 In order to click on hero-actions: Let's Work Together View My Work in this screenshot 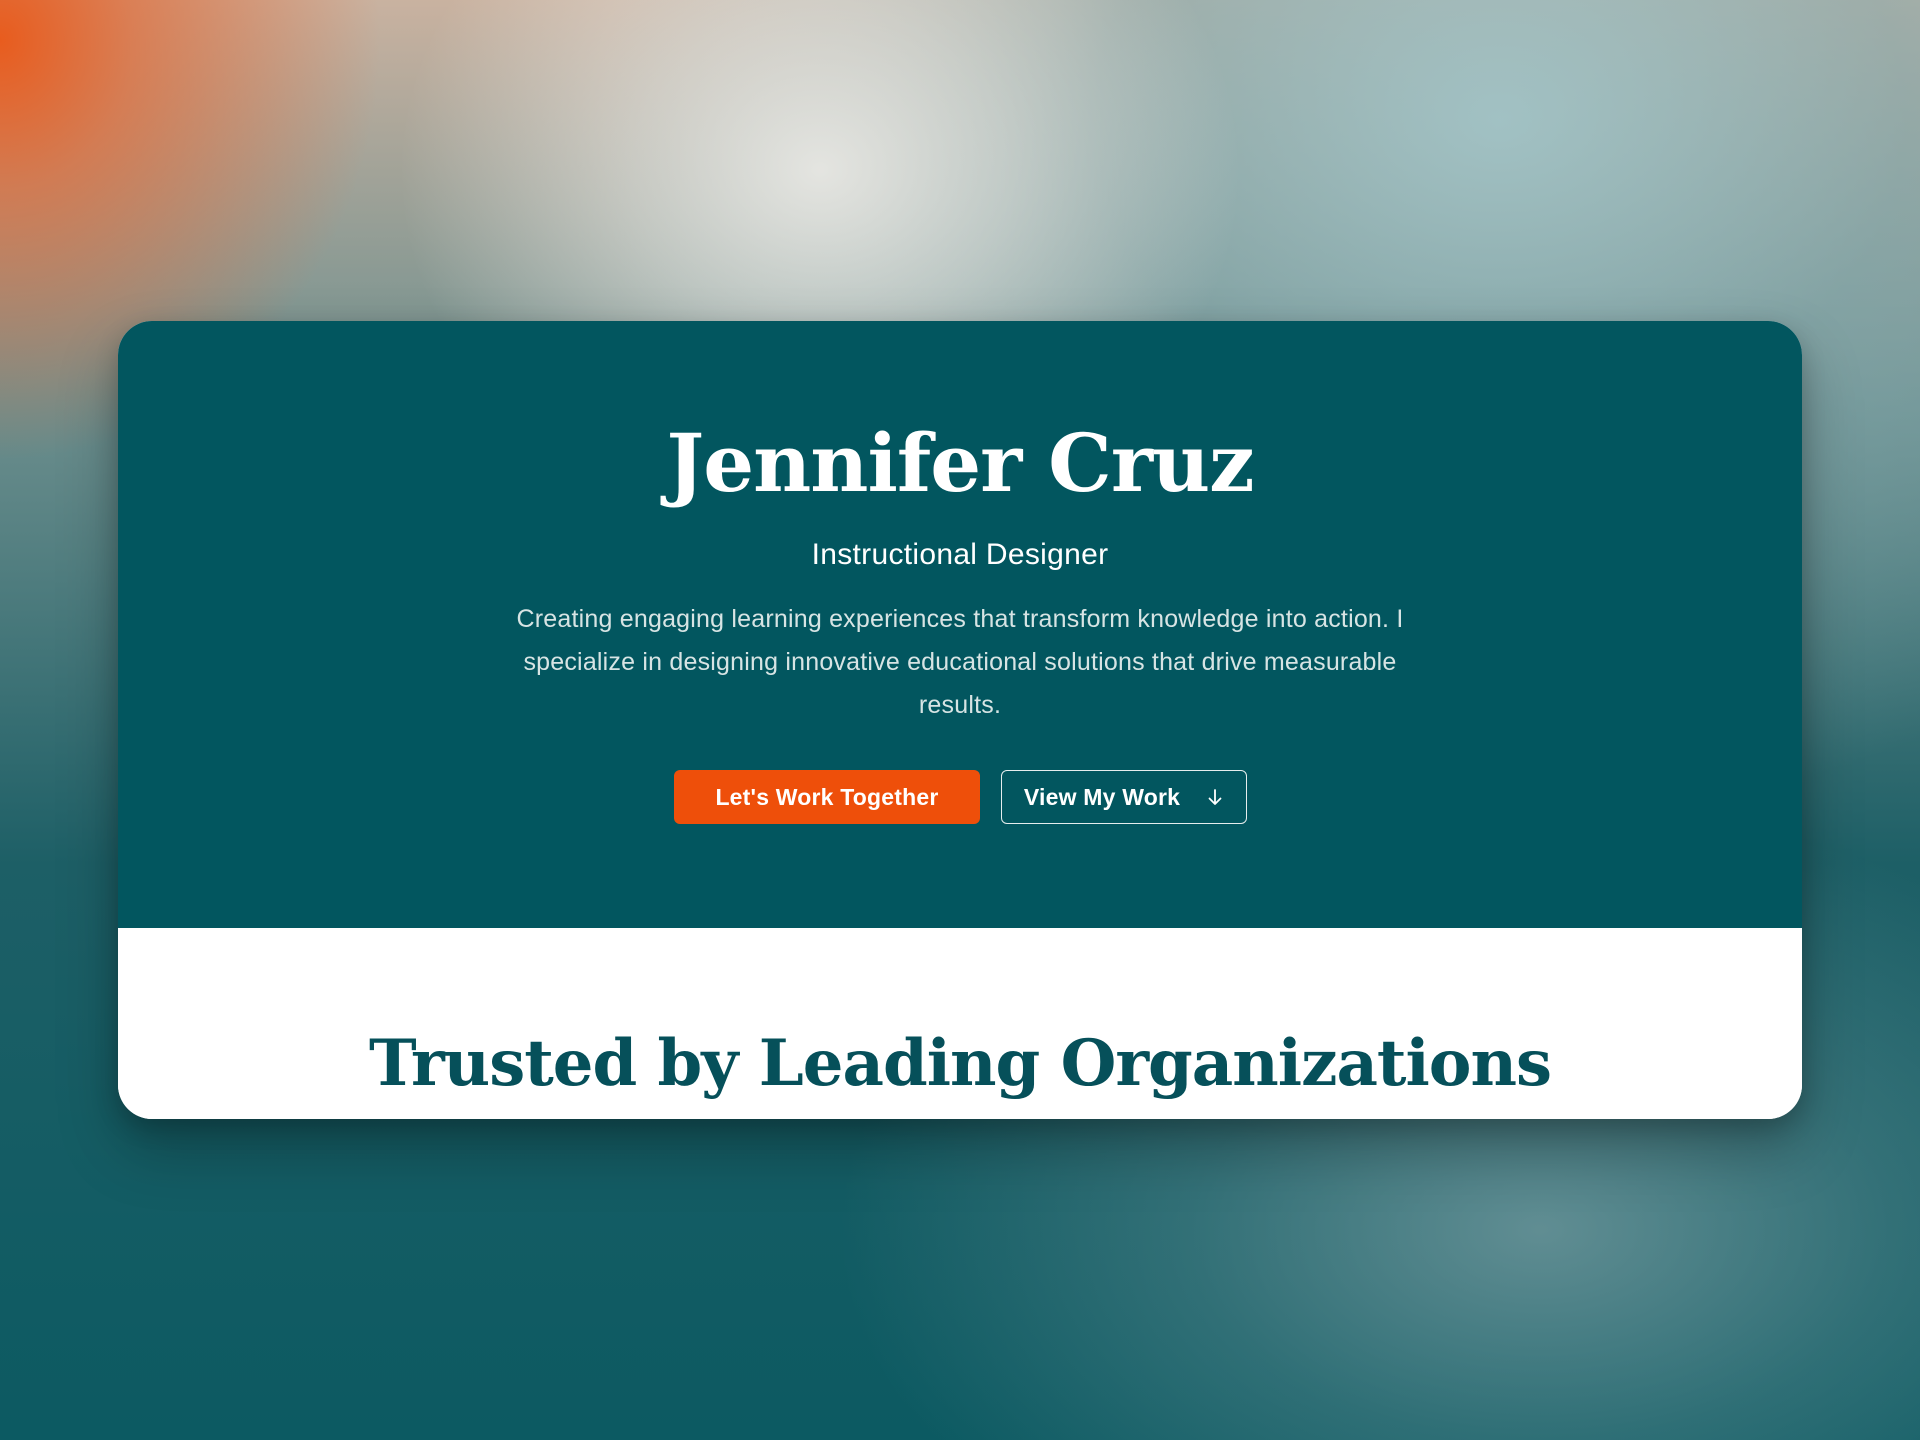, I will do `click(960, 797)`.